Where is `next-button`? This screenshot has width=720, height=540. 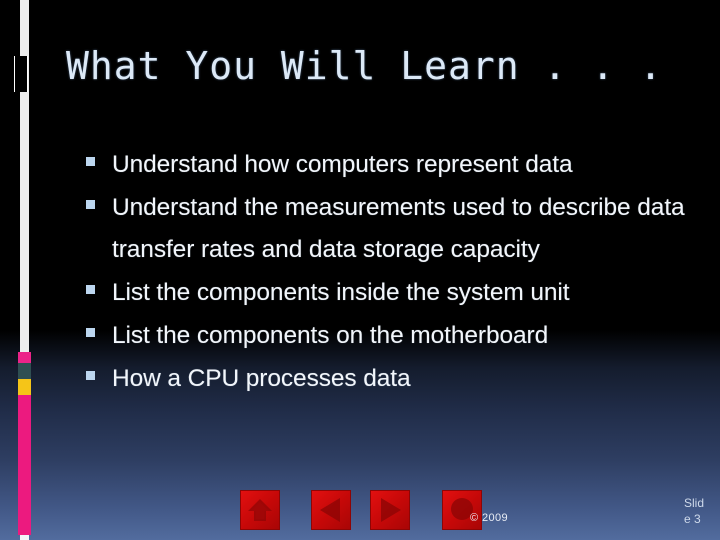 next-button is located at coordinates (390, 510).